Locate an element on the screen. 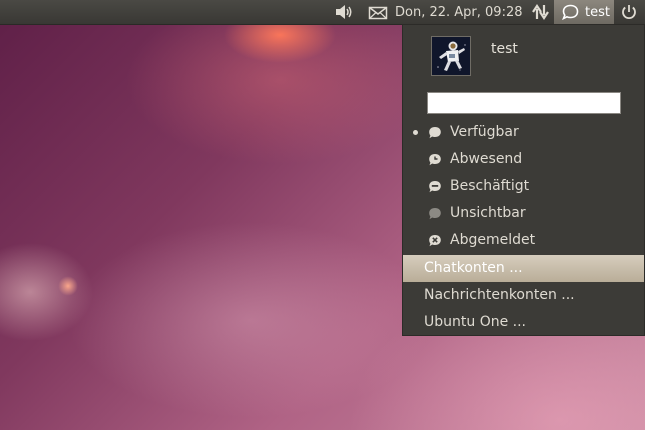  status-message-input is located at coordinates (524, 103).